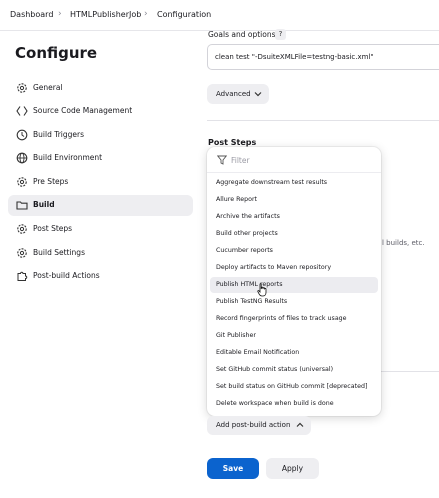 Image resolution: width=439 pixels, height=498 pixels. Describe the element at coordinates (222, 160) in the screenshot. I see `filter-icon` at that location.